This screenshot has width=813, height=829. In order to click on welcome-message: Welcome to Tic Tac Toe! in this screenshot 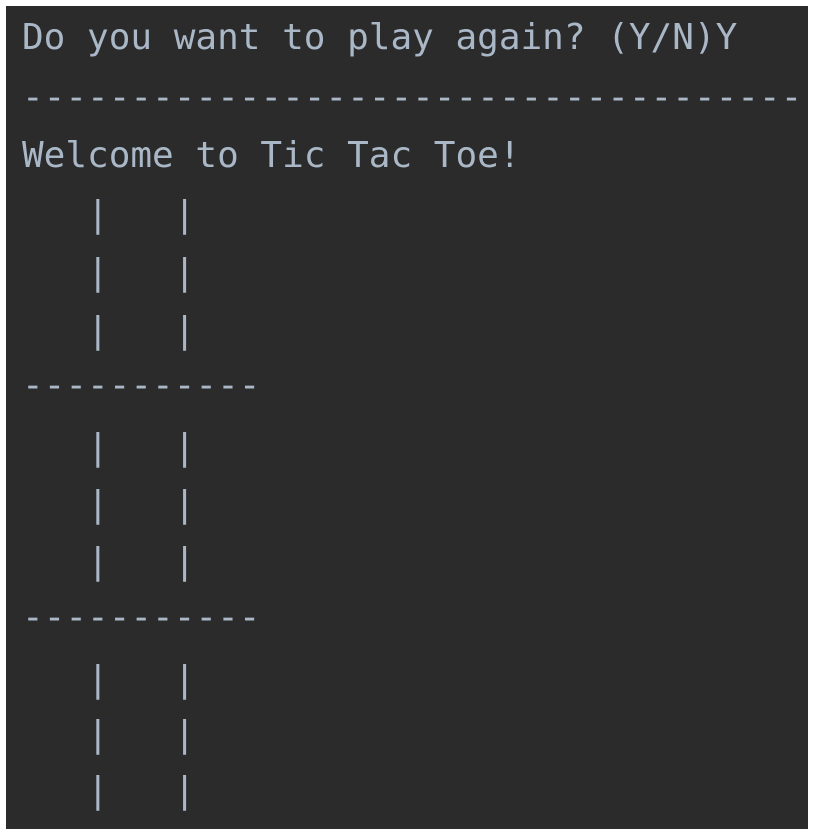, I will do `click(271, 155)`.